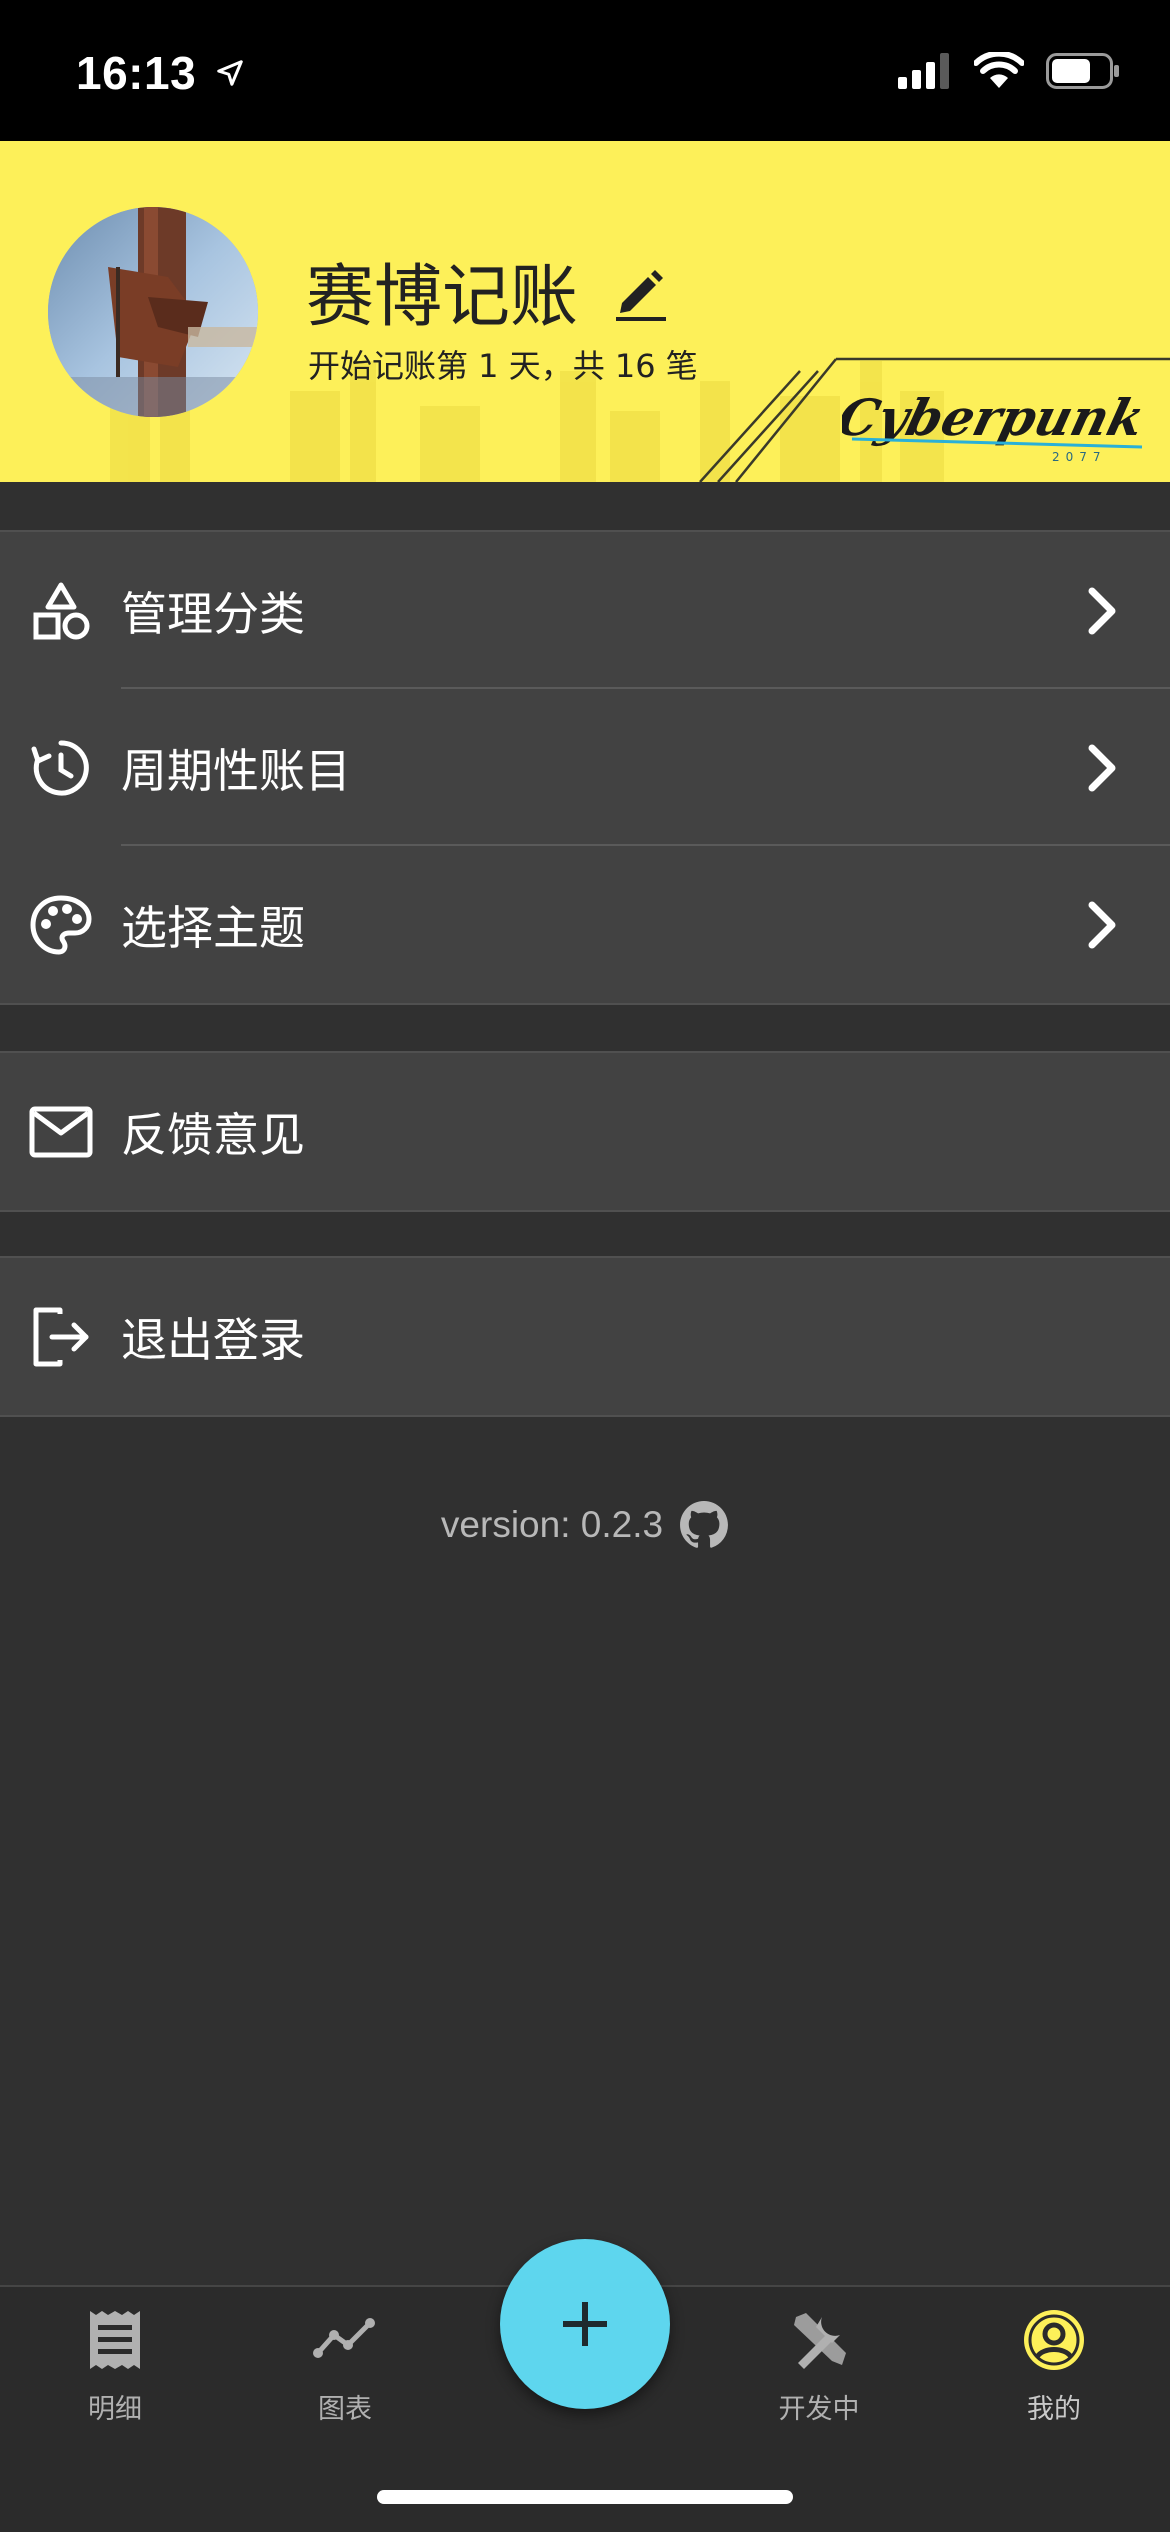 Image resolution: width=1170 pixels, height=2532 pixels. I want to click on receipt-icon, so click(115, 2340).